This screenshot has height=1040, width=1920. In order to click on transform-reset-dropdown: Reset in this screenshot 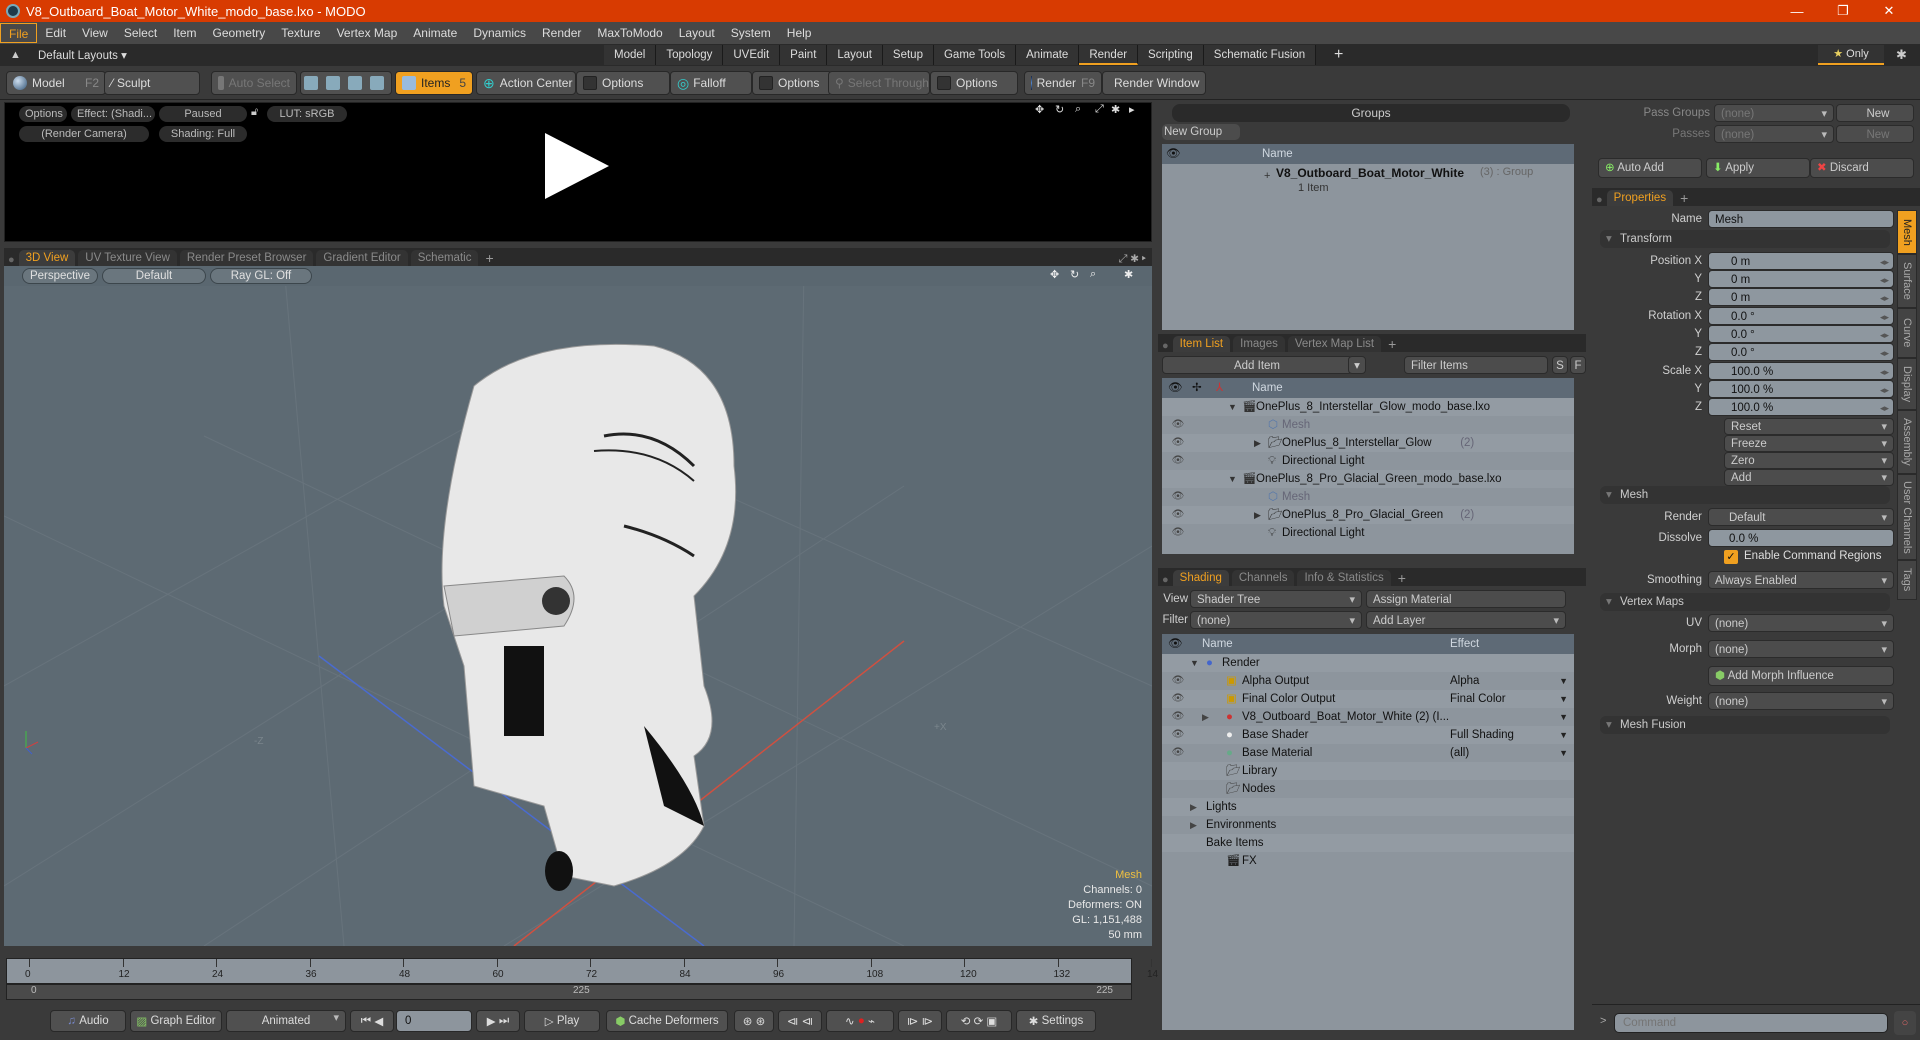, I will do `click(1809, 427)`.